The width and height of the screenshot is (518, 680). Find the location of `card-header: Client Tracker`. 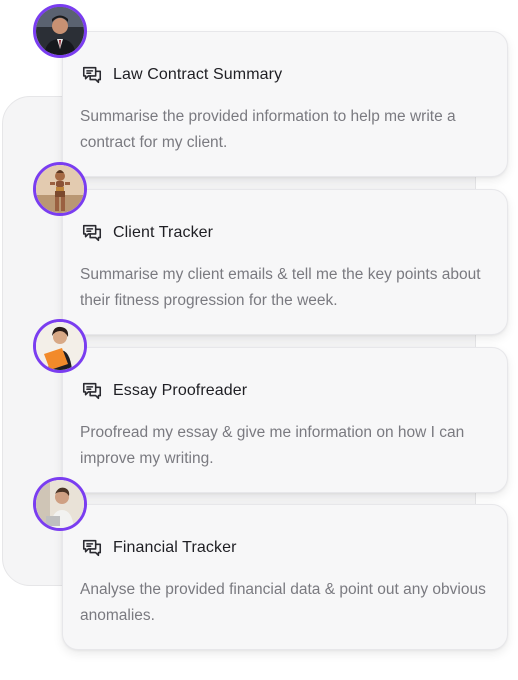

card-header: Client Tracker is located at coordinates (147, 233).